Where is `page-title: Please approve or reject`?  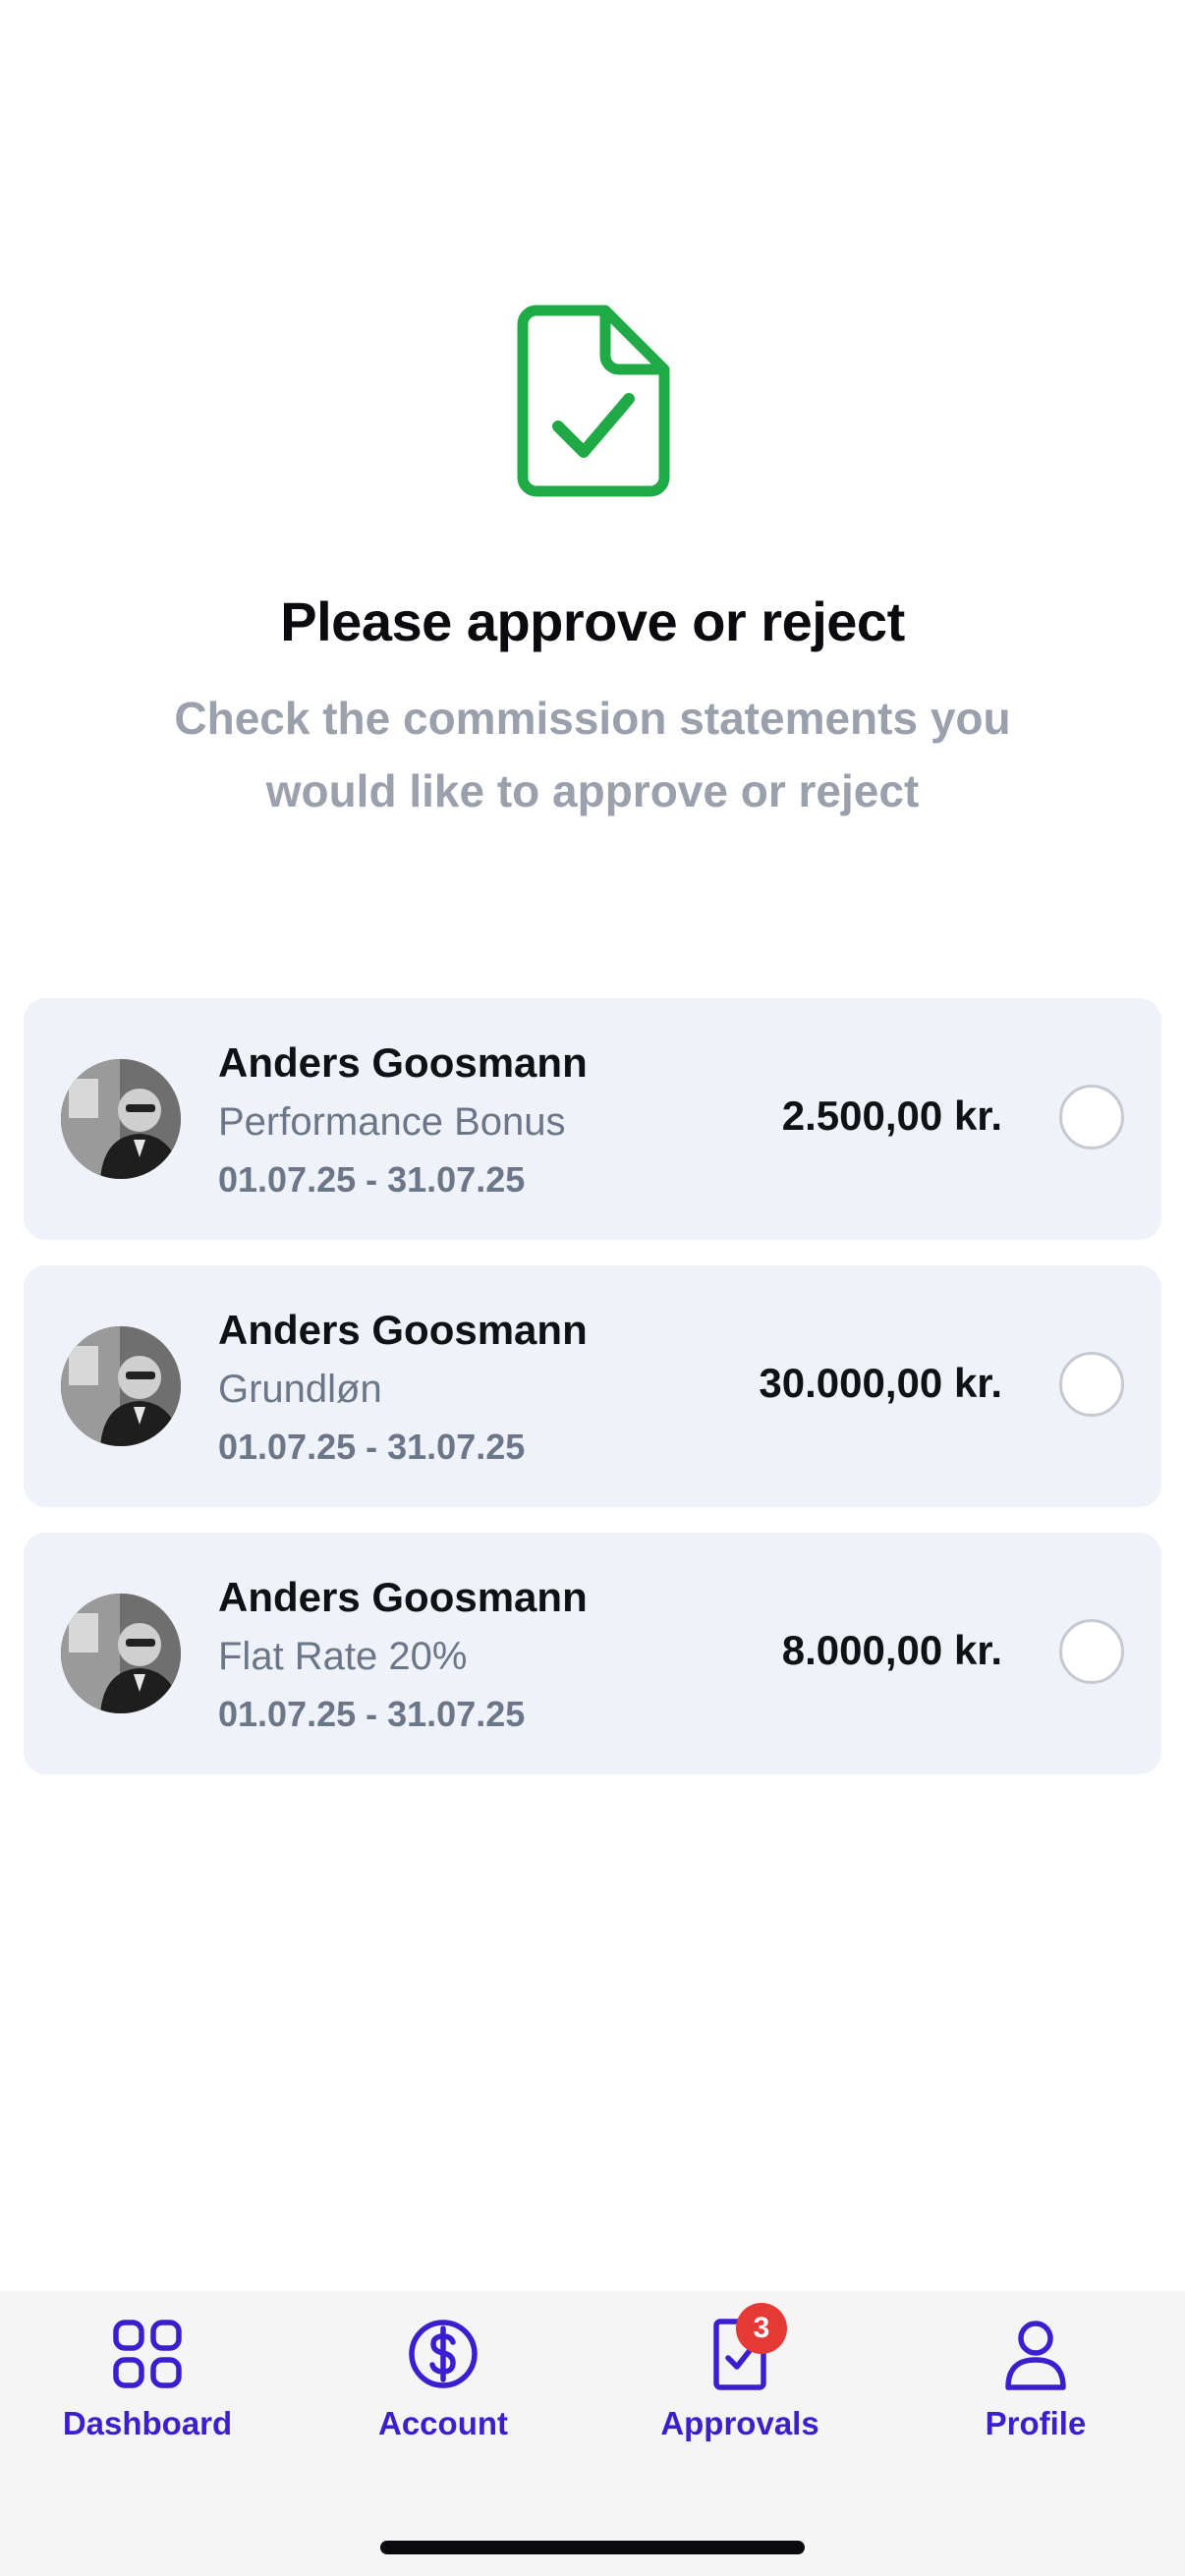
page-title: Please approve or reject is located at coordinates (592, 621).